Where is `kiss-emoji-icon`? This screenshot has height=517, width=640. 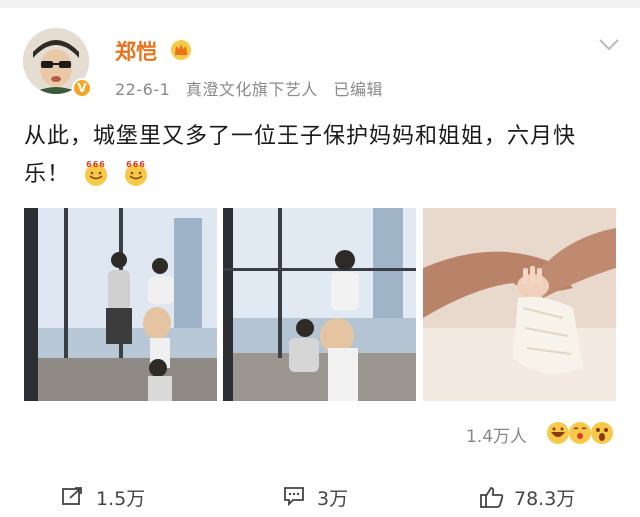 kiss-emoji-icon is located at coordinates (580, 433).